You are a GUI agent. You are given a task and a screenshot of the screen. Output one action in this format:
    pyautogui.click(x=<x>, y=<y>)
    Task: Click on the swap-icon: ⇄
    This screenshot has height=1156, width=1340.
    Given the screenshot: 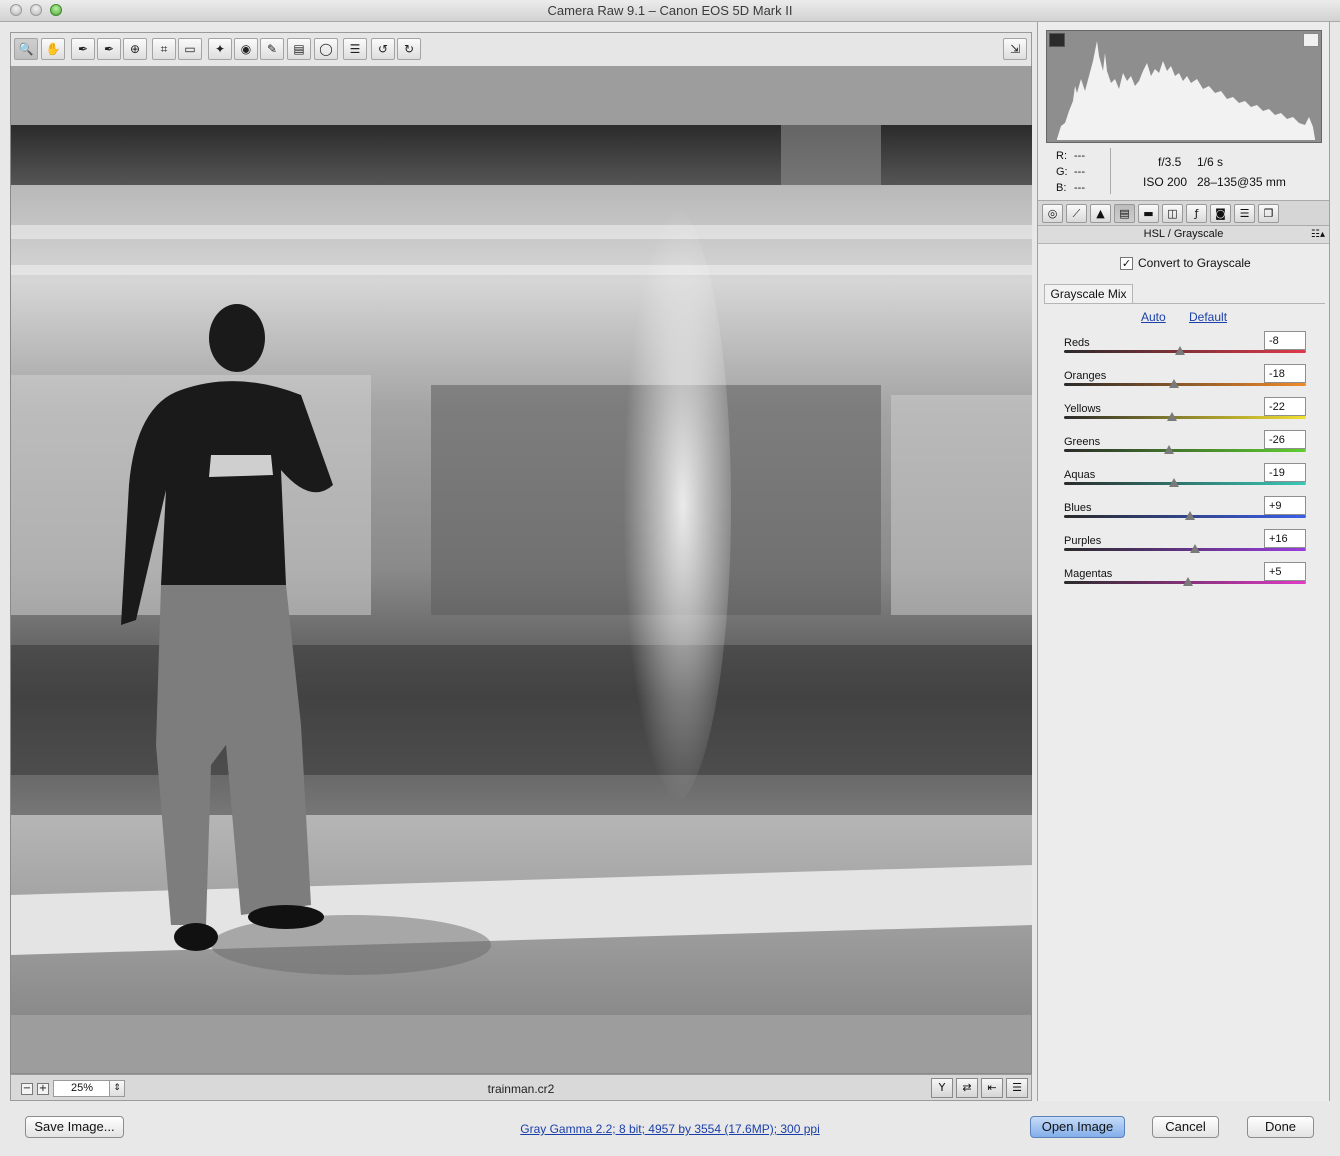 What is the action you would take?
    pyautogui.click(x=967, y=1087)
    